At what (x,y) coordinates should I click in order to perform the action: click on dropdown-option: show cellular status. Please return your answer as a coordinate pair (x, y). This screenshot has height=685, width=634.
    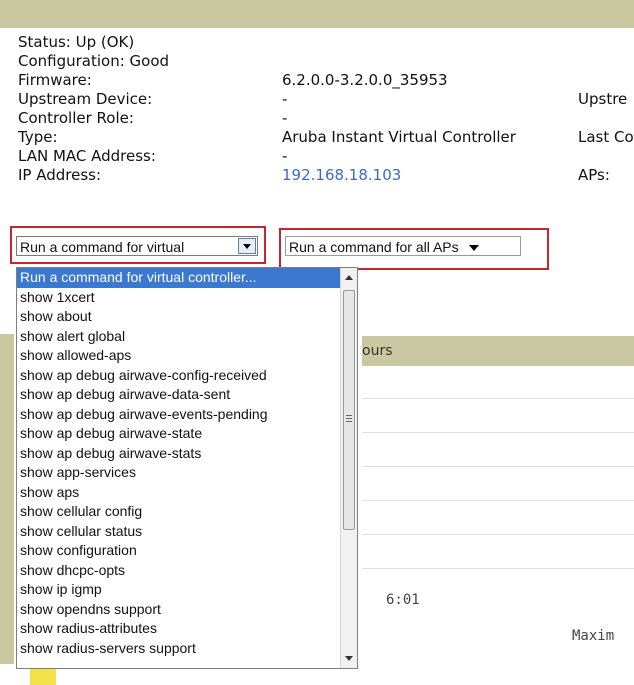
    Looking at the image, I should click on (179, 532).